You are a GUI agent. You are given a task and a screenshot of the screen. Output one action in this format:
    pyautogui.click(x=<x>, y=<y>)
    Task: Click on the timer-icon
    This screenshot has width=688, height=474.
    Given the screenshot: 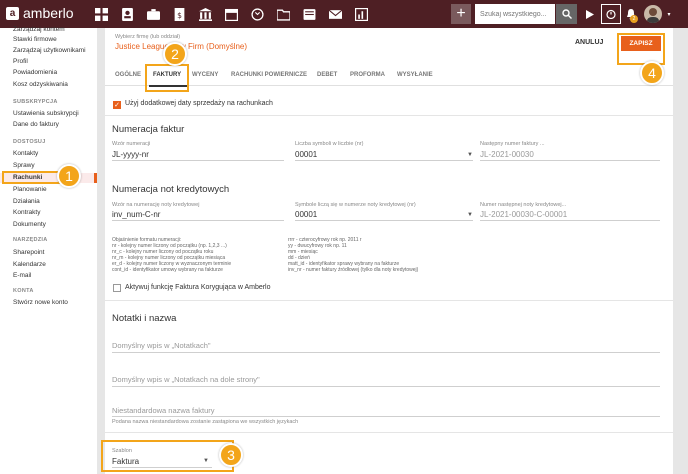 What is the action you would take?
    pyautogui.click(x=611, y=14)
    